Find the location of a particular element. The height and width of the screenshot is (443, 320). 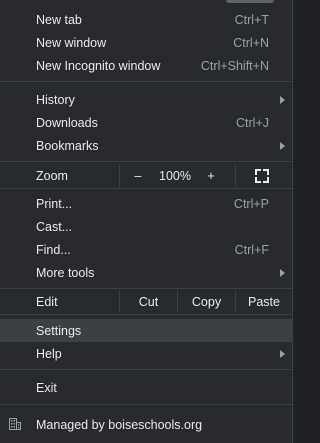

menu-item-help: Help is located at coordinates (146, 353).